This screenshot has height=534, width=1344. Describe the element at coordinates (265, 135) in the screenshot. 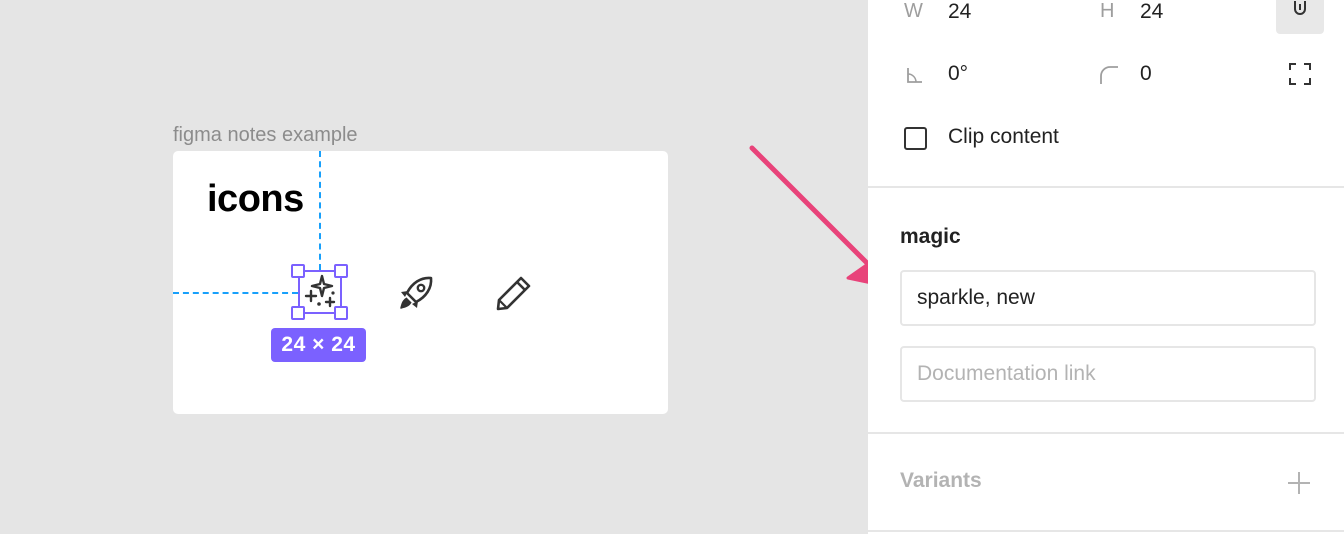

I see `frame-label: figma notes example` at that location.